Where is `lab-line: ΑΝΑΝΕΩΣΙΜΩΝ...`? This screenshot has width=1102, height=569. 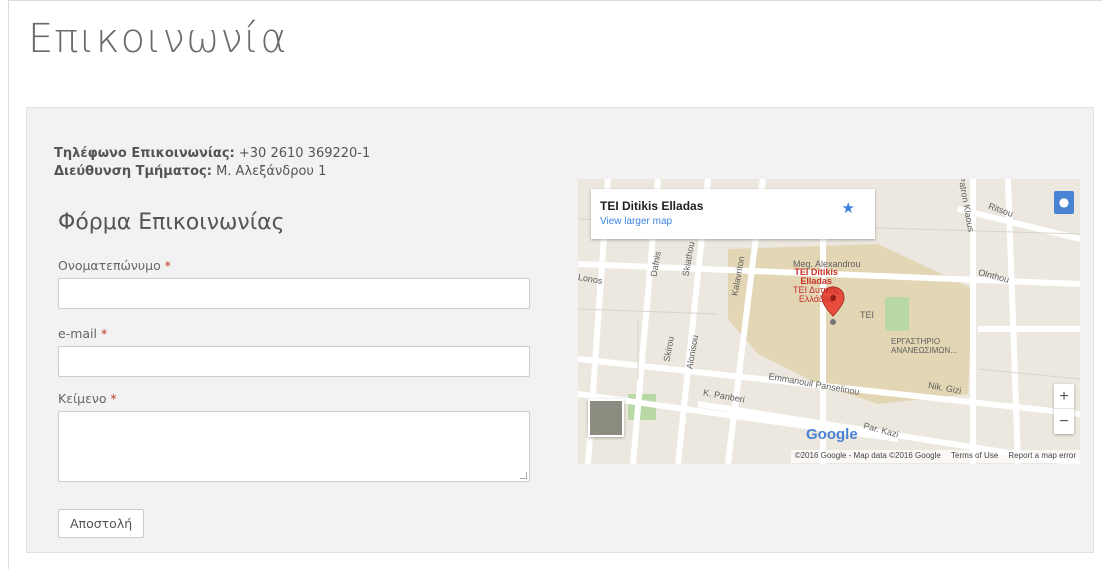
lab-line: ΑΝΑΝΕΩΣΙΜΩΝ... is located at coordinates (924, 350).